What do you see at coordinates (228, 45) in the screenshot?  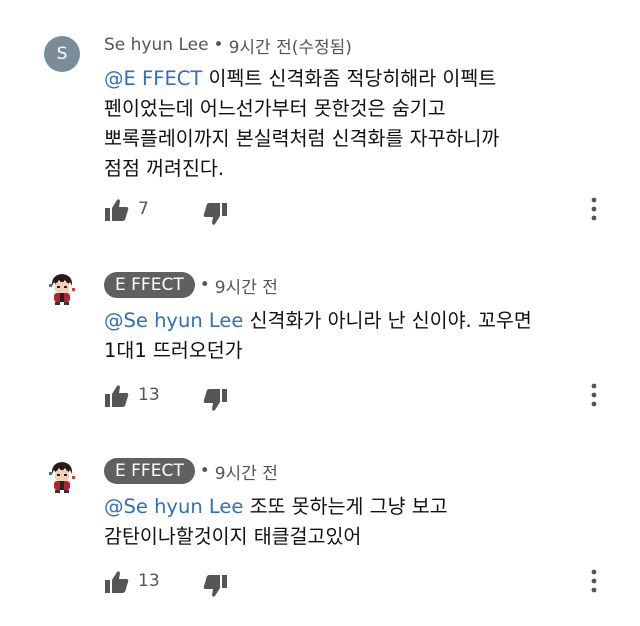 I see `comment-meta: Se hyun Lee • 9시간 전(수정됨)` at bounding box center [228, 45].